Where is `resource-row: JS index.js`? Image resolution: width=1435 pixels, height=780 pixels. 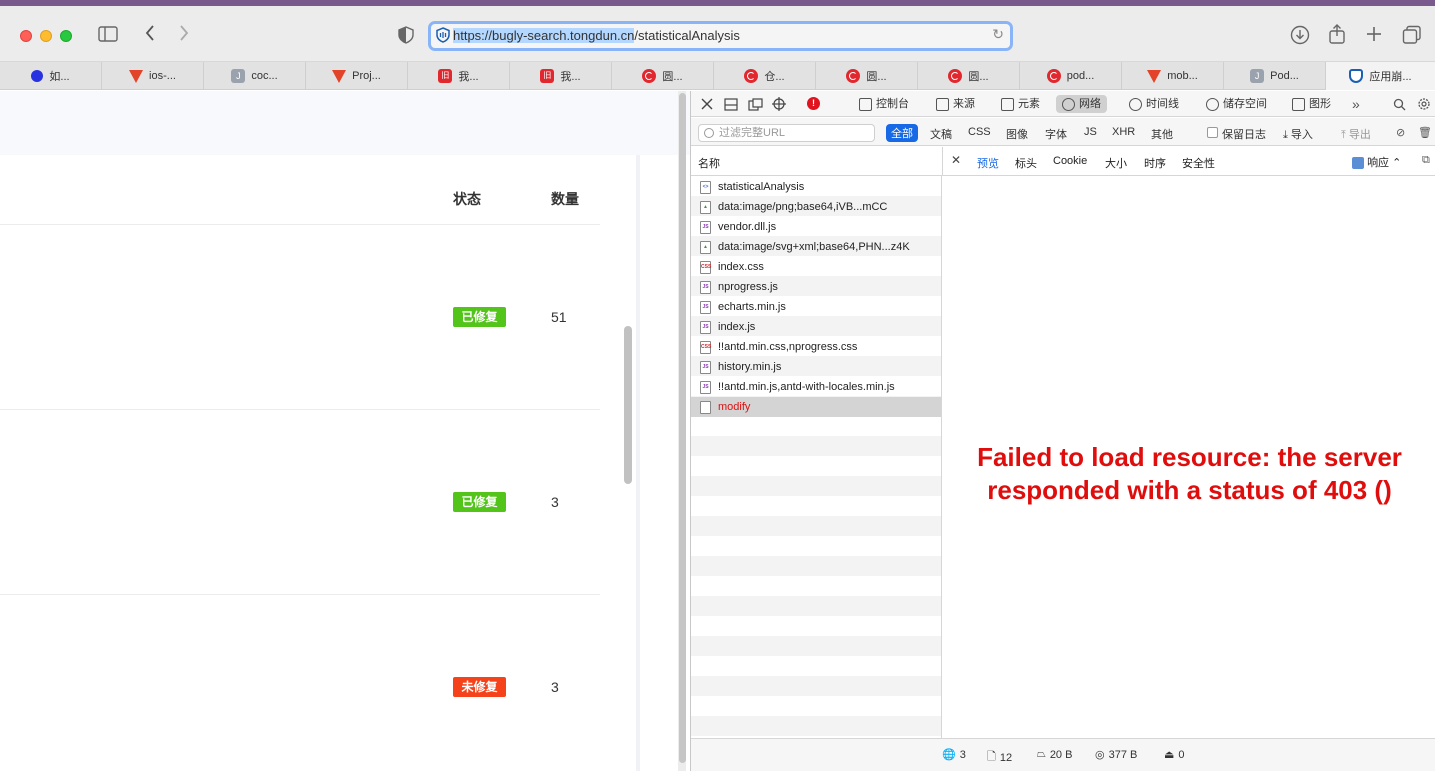
resource-row: JS index.js is located at coordinates (816, 327).